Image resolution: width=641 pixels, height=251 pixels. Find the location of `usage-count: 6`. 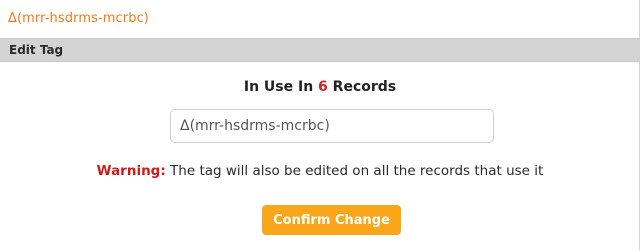

usage-count: 6 is located at coordinates (323, 87).